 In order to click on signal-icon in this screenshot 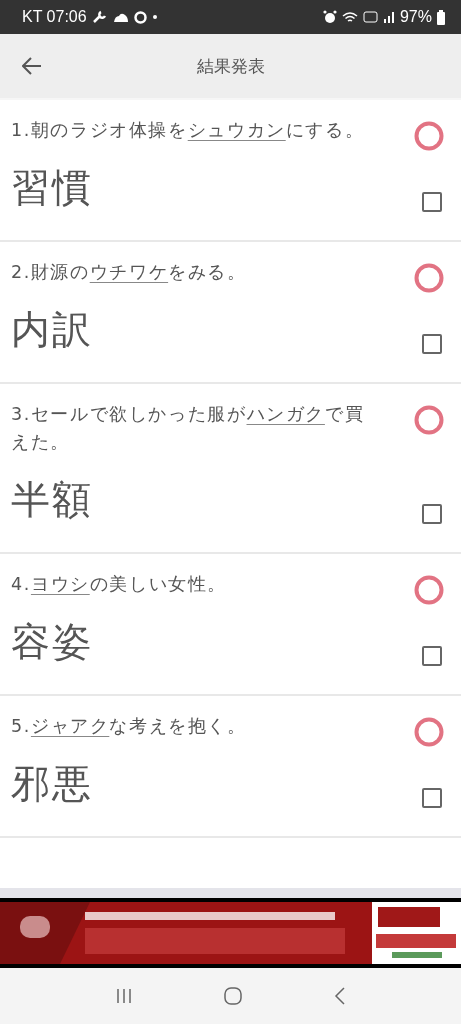, I will do `click(388, 17)`.